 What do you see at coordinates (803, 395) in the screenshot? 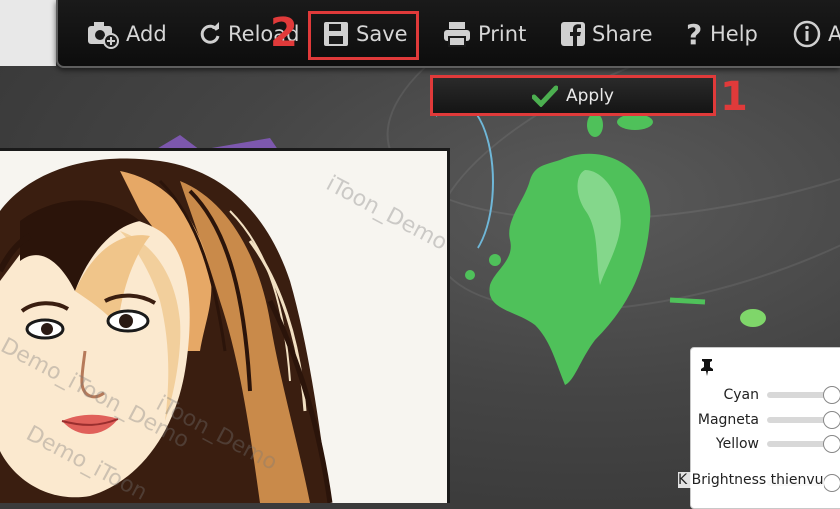
I see `cyan-slider` at bounding box center [803, 395].